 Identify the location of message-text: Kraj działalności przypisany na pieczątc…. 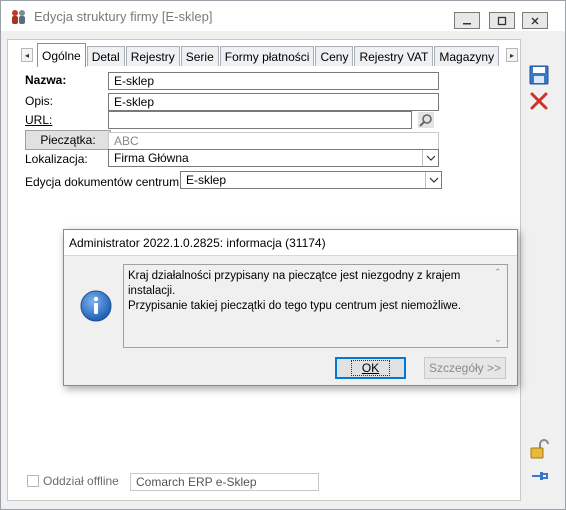
(308, 291).